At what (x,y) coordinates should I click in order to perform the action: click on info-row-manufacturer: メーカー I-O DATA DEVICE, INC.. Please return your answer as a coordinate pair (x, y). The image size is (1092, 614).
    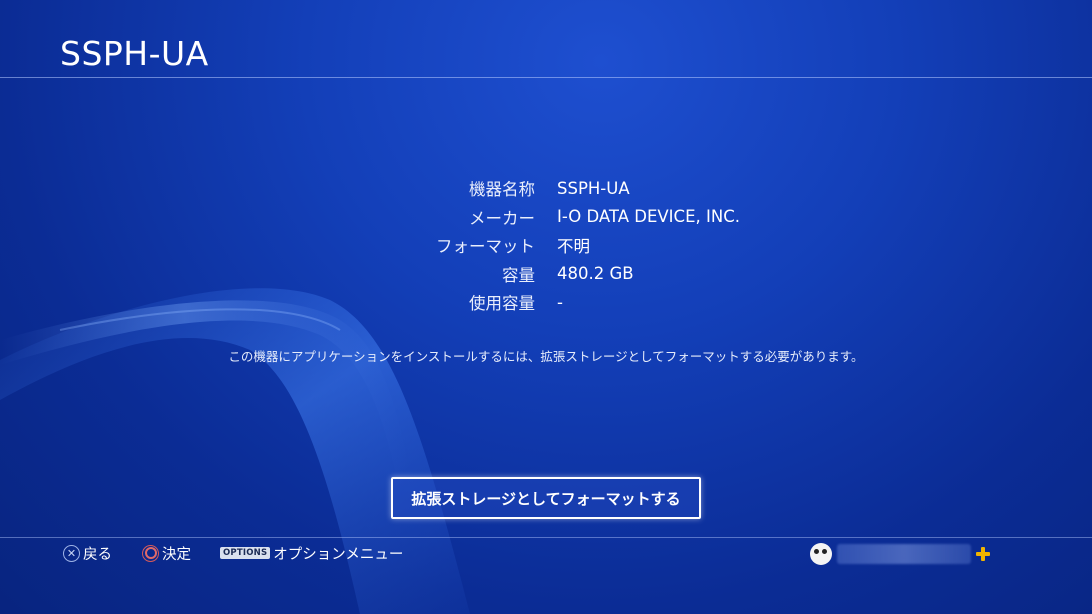
    Looking at the image, I should click on (580, 217).